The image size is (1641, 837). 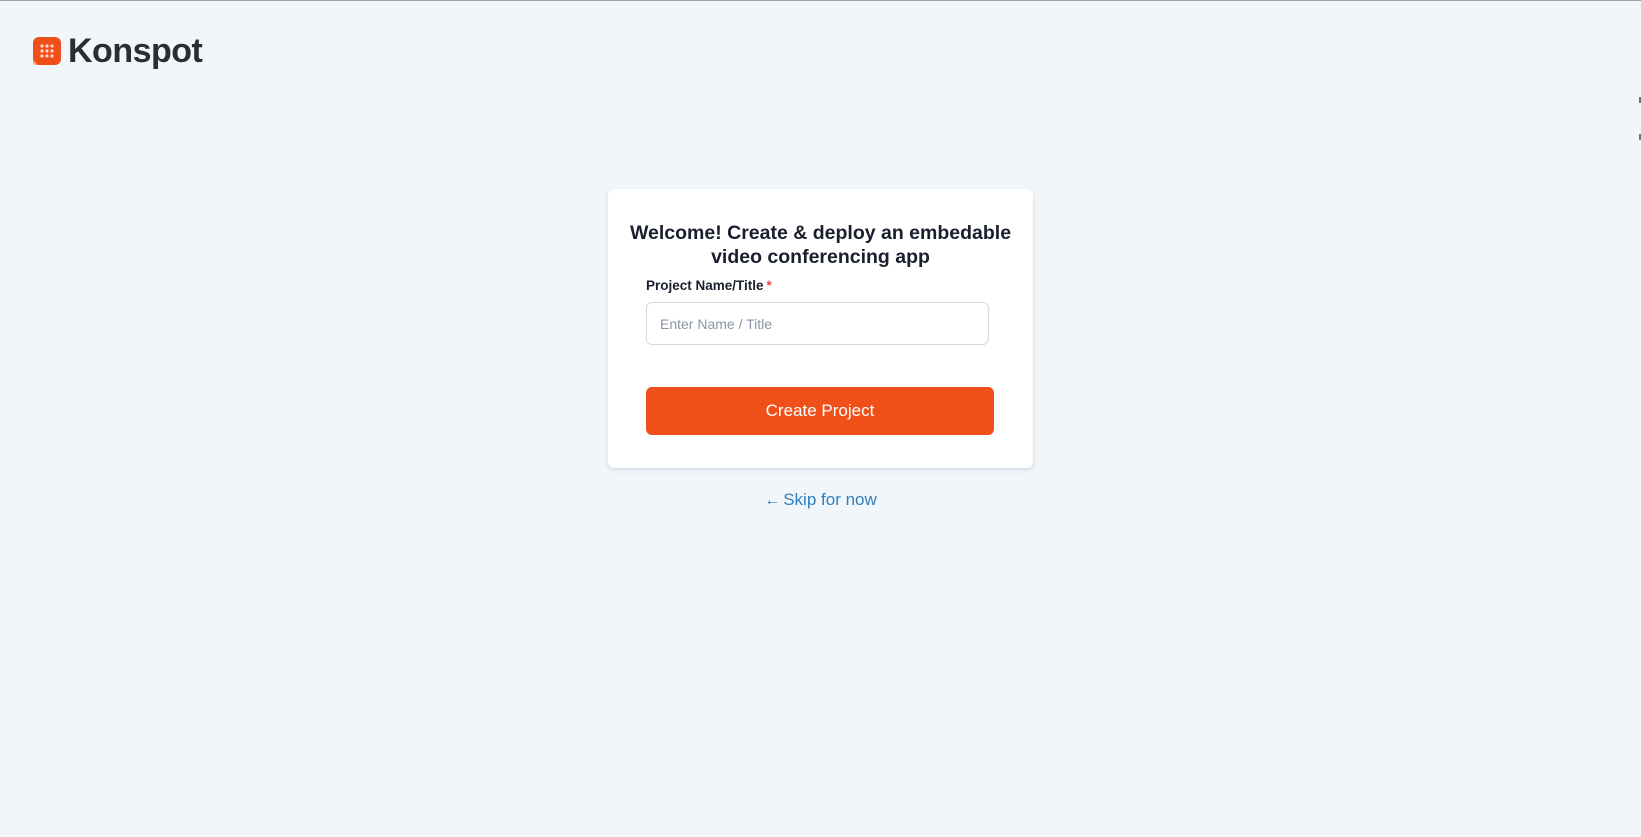 What do you see at coordinates (772, 500) in the screenshot?
I see `arrow-left-icon: ←` at bounding box center [772, 500].